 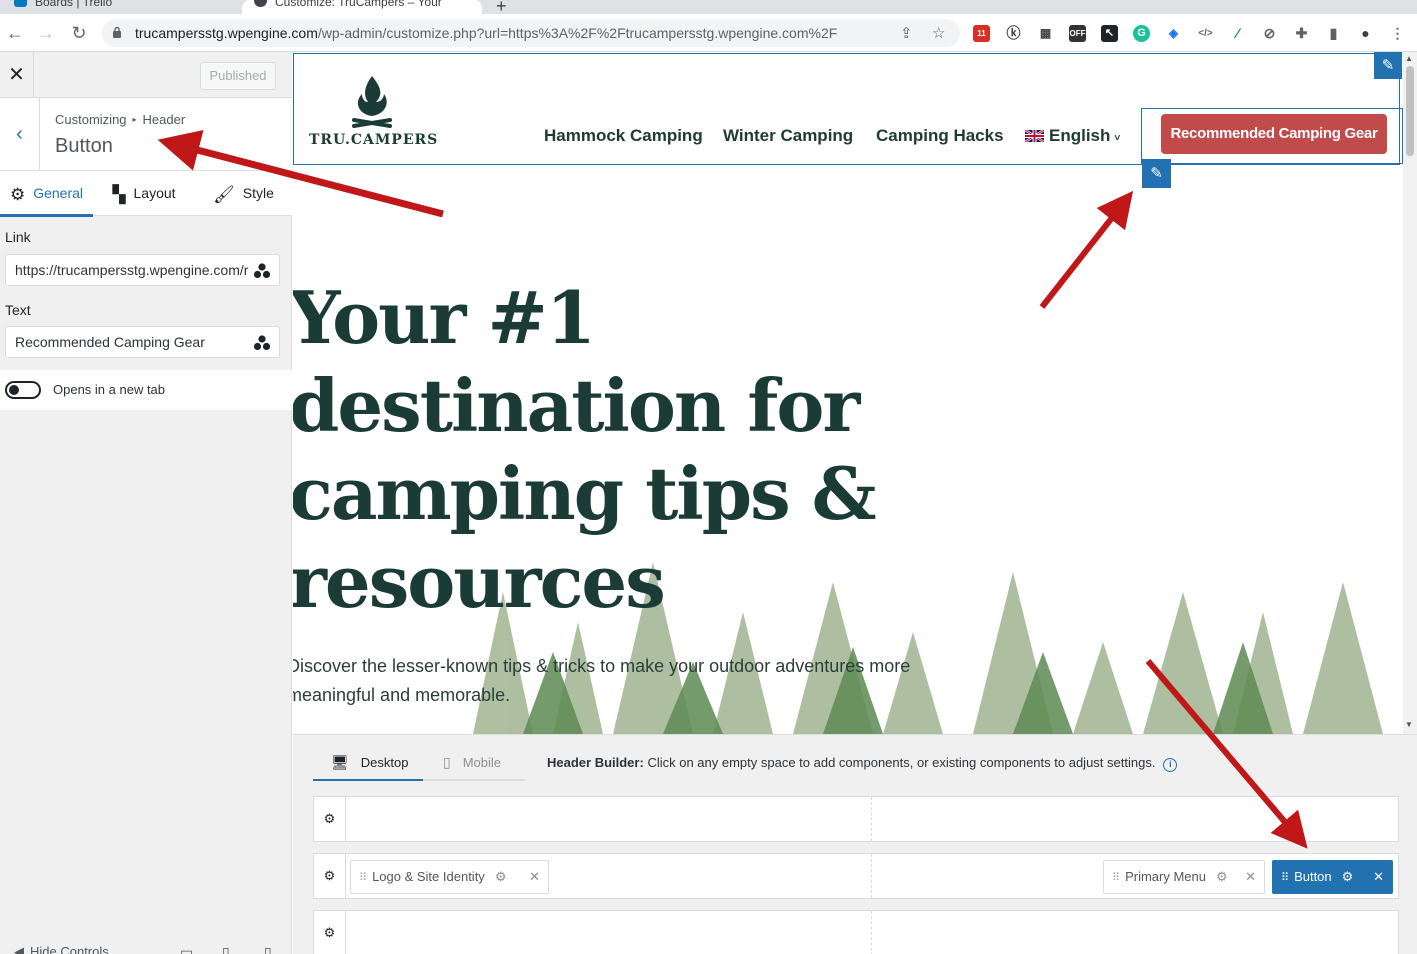 I want to click on browser-tab-trello: Boards | Trello, so click(x=124, y=7).